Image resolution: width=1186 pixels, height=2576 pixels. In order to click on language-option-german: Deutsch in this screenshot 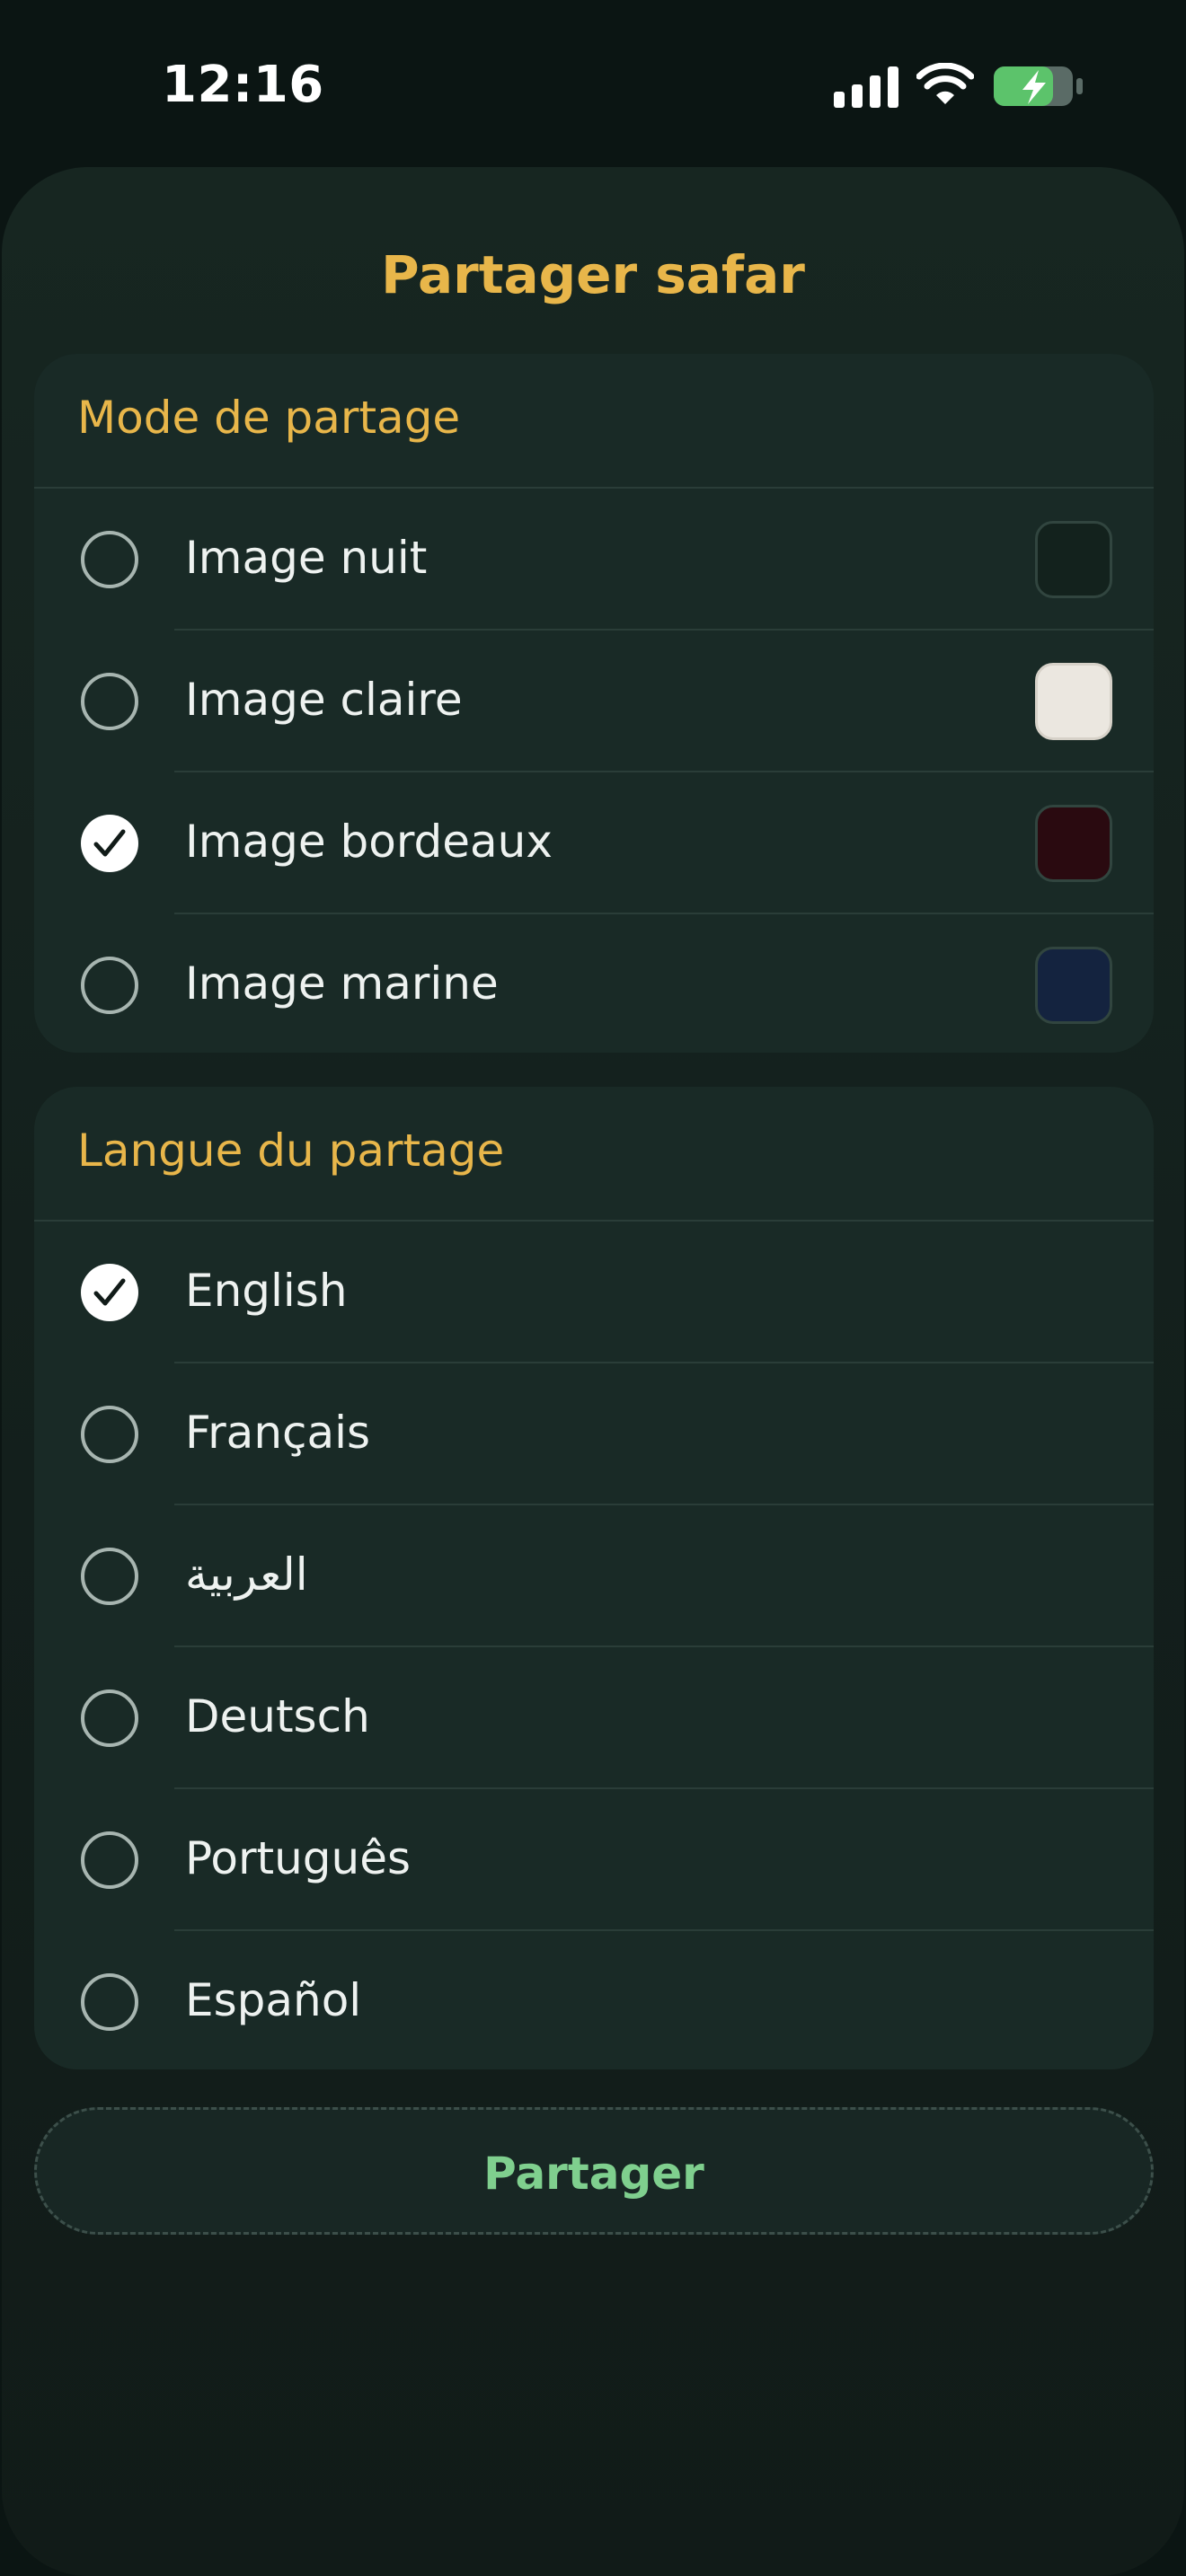, I will do `click(594, 1718)`.